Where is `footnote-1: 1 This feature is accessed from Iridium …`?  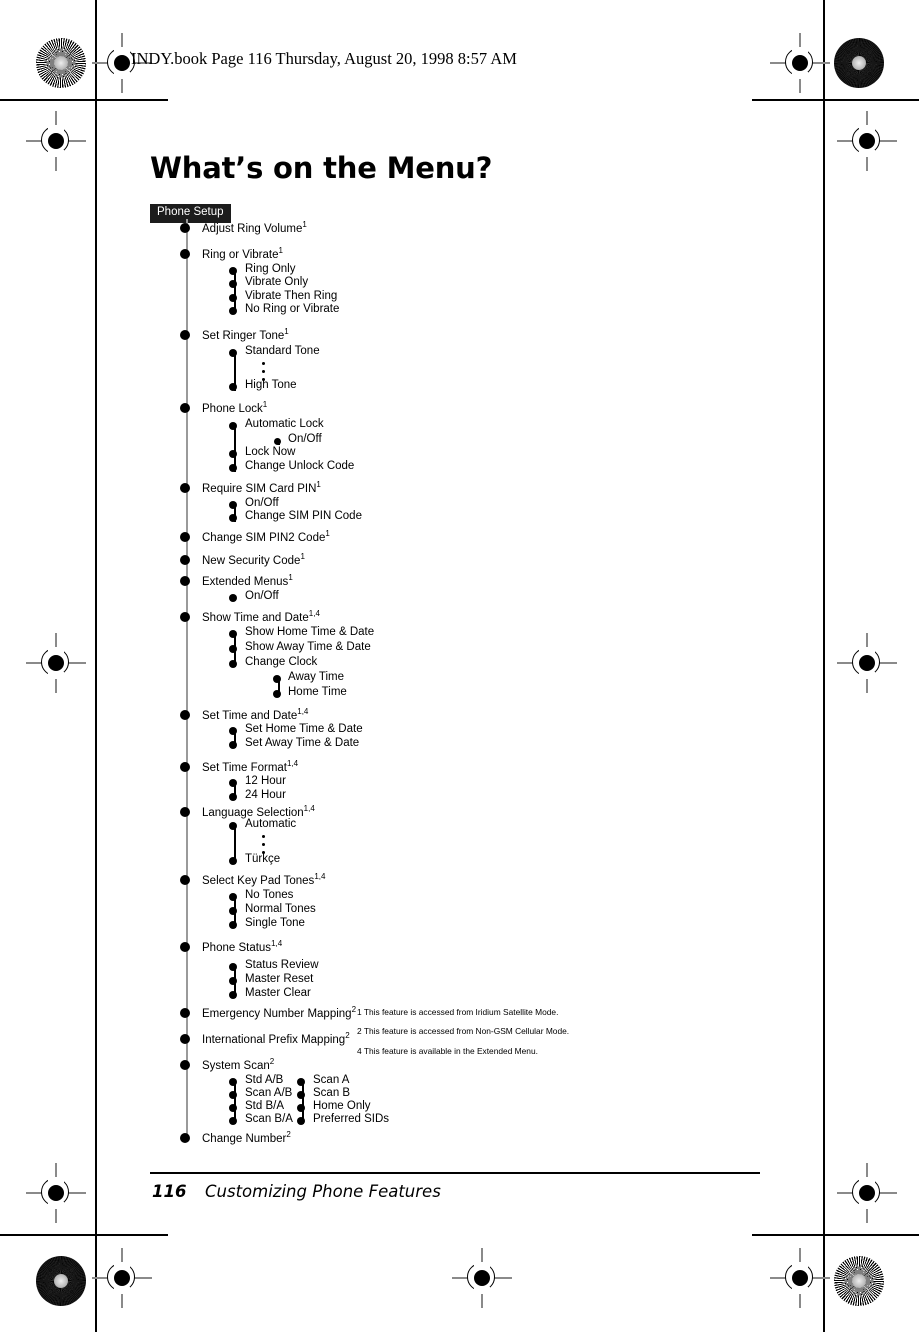 footnote-1: 1 This feature is accessed from Iridium … is located at coordinates (458, 1012).